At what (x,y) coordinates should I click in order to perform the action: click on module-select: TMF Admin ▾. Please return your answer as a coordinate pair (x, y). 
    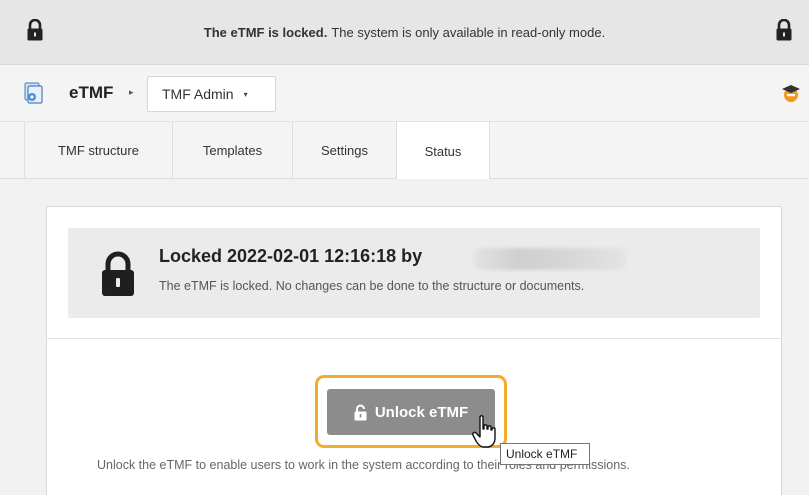
    Looking at the image, I should click on (211, 94).